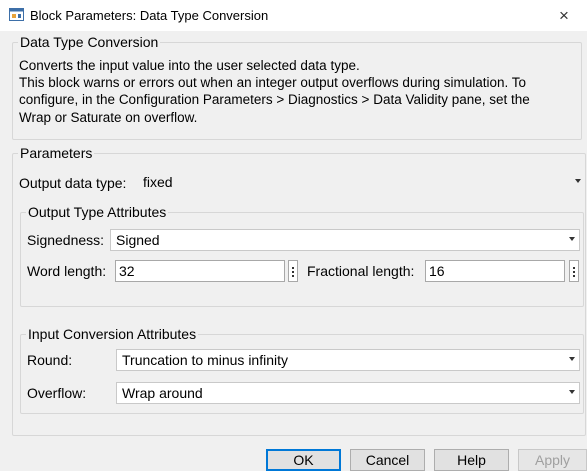  I want to click on close-icon: ×, so click(564, 15).